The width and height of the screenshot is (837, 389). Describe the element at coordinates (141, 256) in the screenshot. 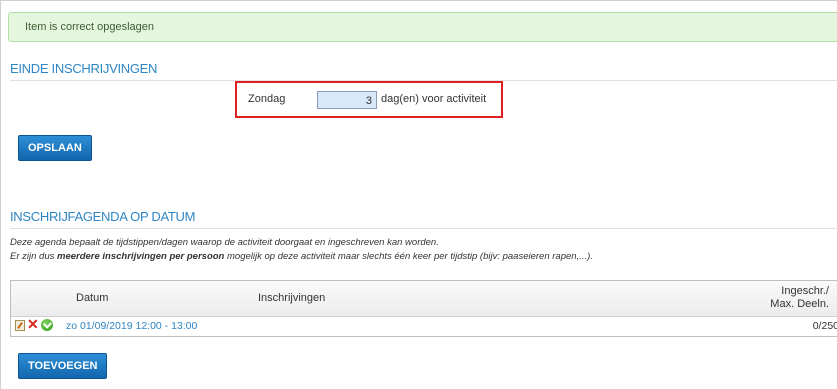

I see `agenda-description-emphasis: meerdere inschrijvingen per persoon` at that location.